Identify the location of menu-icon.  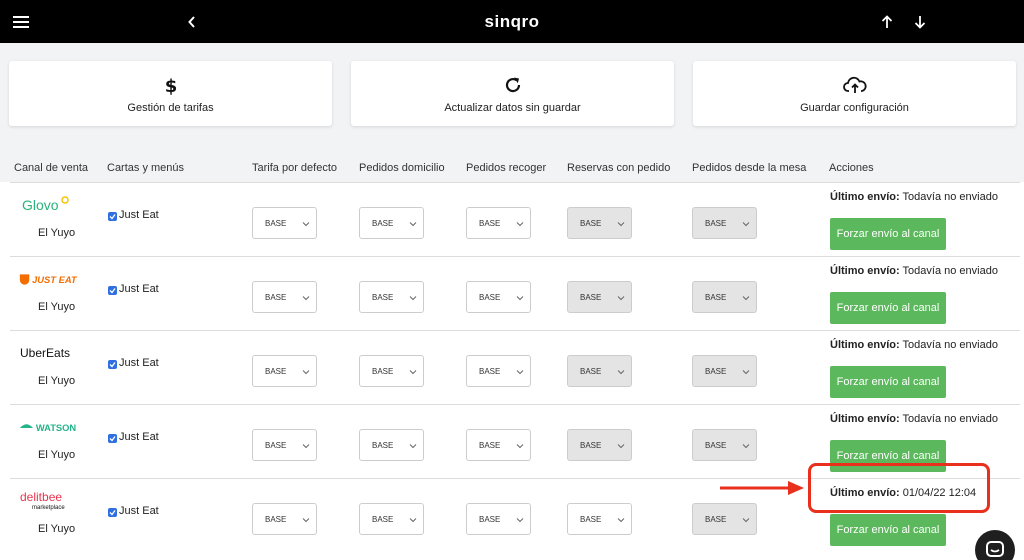
(21, 21).